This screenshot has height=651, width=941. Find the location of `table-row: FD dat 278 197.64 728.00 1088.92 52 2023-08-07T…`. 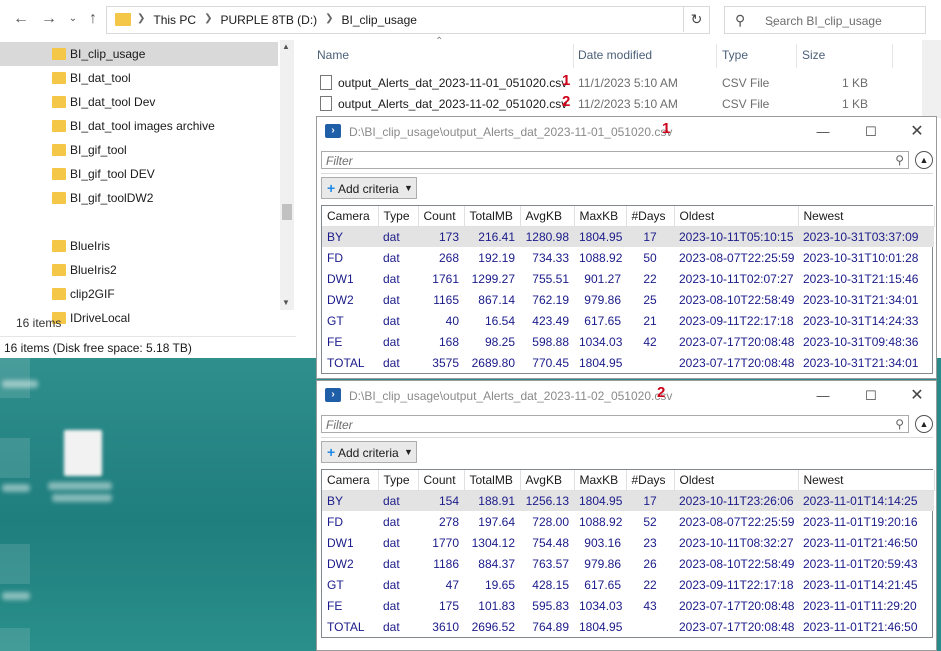

table-row: FD dat 278 197.64 728.00 1088.92 52 2023-08-07T… is located at coordinates (628, 521).